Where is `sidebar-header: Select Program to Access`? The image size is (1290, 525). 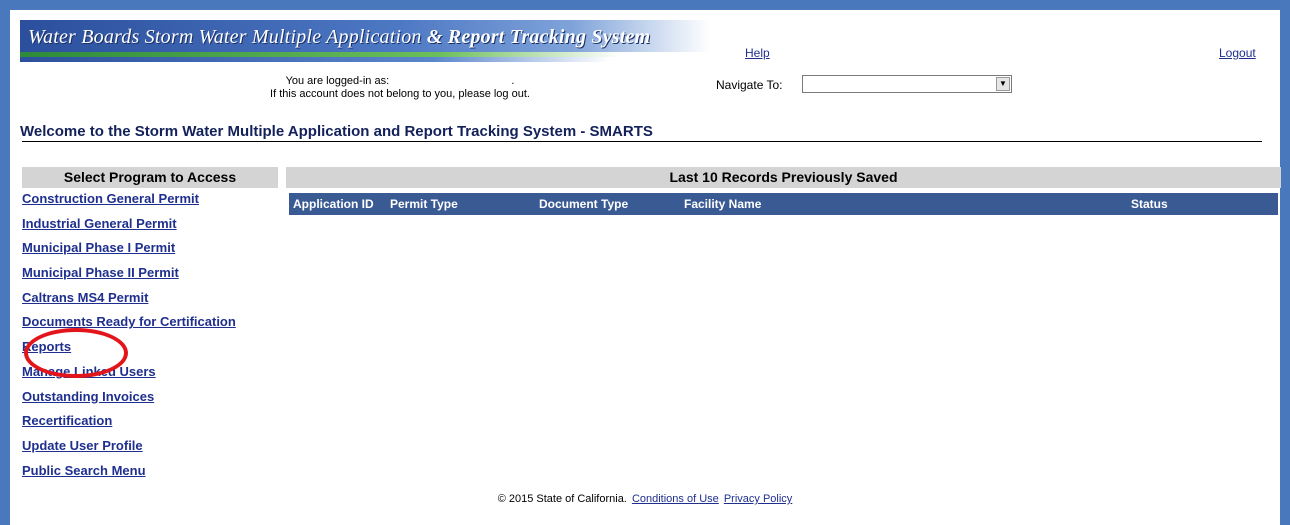
sidebar-header: Select Program to Access is located at coordinates (150, 177).